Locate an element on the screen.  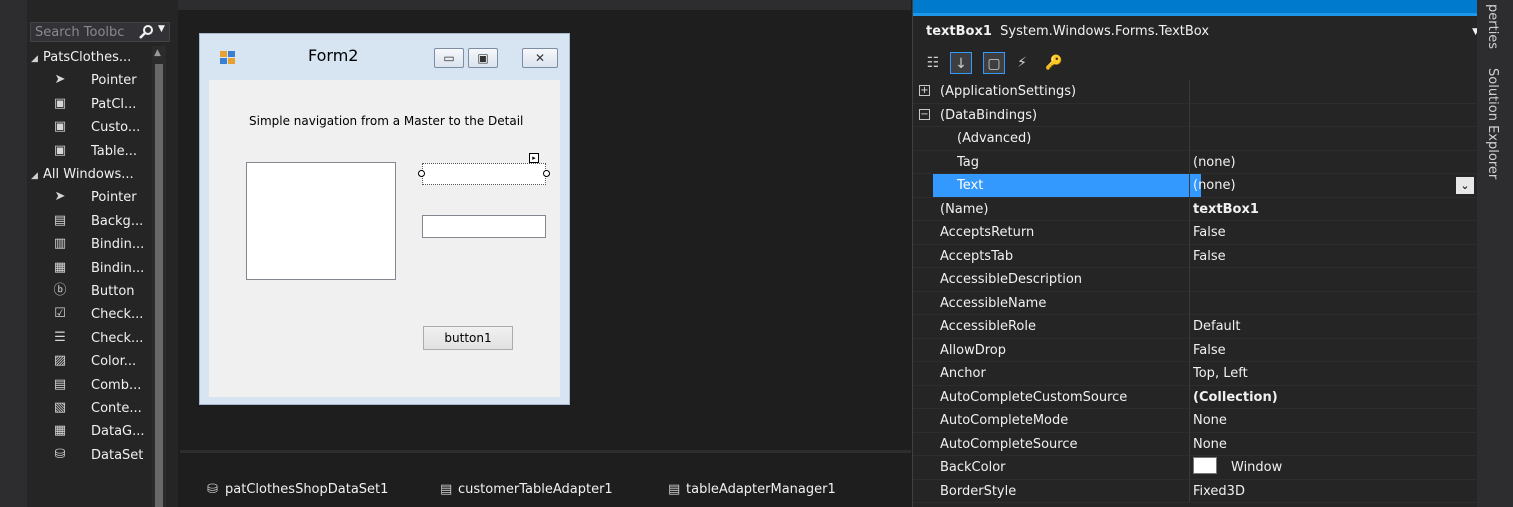
button1: button1 is located at coordinates (468, 338).